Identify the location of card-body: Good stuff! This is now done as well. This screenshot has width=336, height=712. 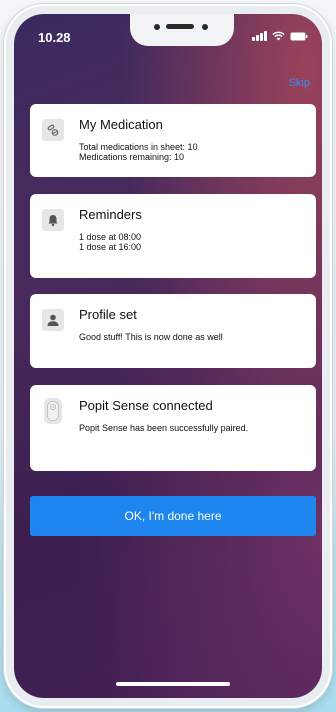
(151, 337).